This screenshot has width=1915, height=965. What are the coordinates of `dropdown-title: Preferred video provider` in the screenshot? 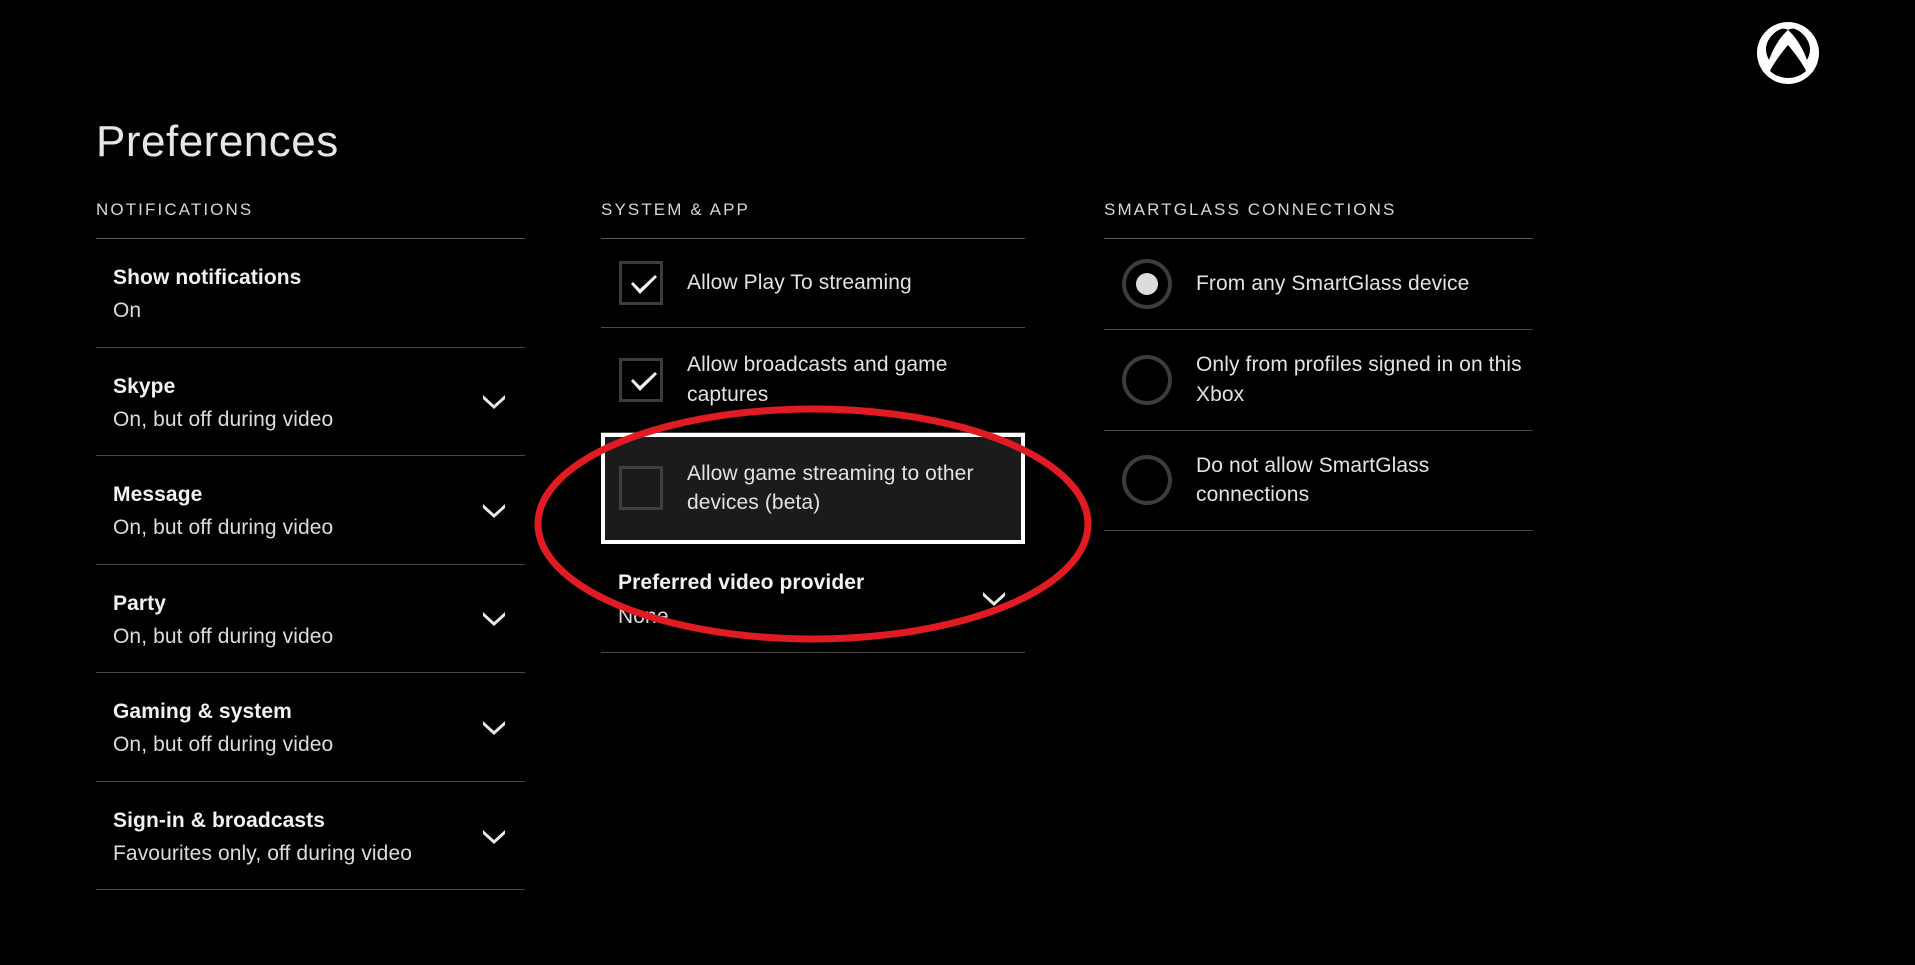 It's located at (741, 583).